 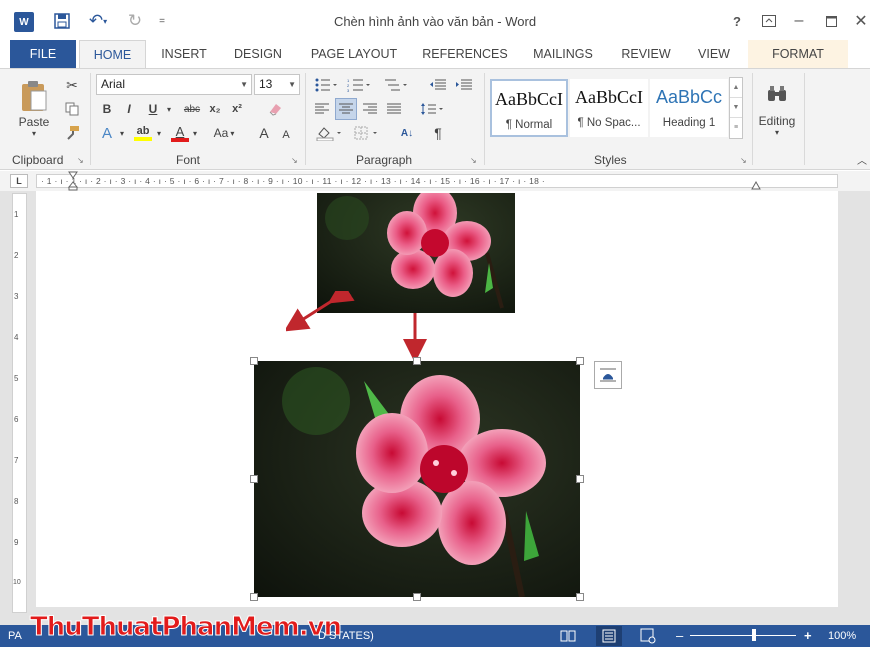 I want to click on customize-qat-icon: =, so click(x=162, y=21).